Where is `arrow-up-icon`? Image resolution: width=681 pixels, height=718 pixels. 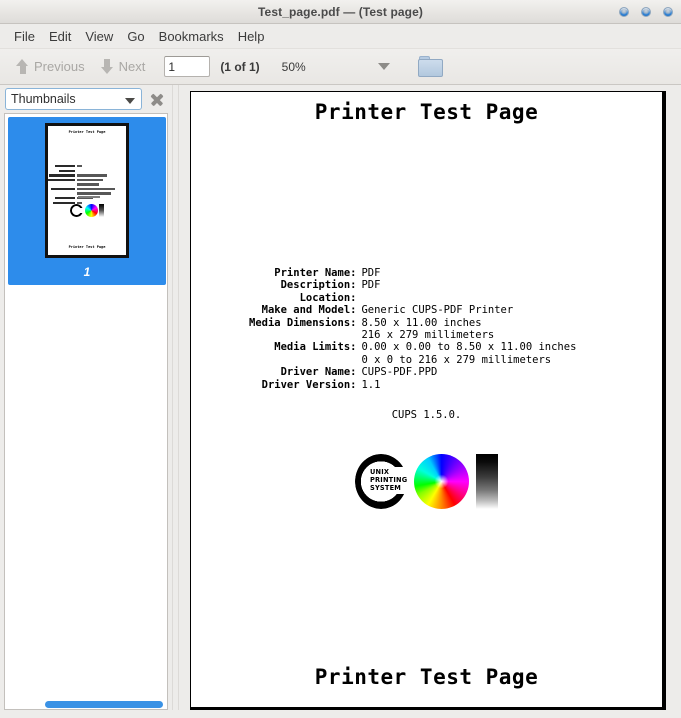
arrow-up-icon is located at coordinates (22, 66).